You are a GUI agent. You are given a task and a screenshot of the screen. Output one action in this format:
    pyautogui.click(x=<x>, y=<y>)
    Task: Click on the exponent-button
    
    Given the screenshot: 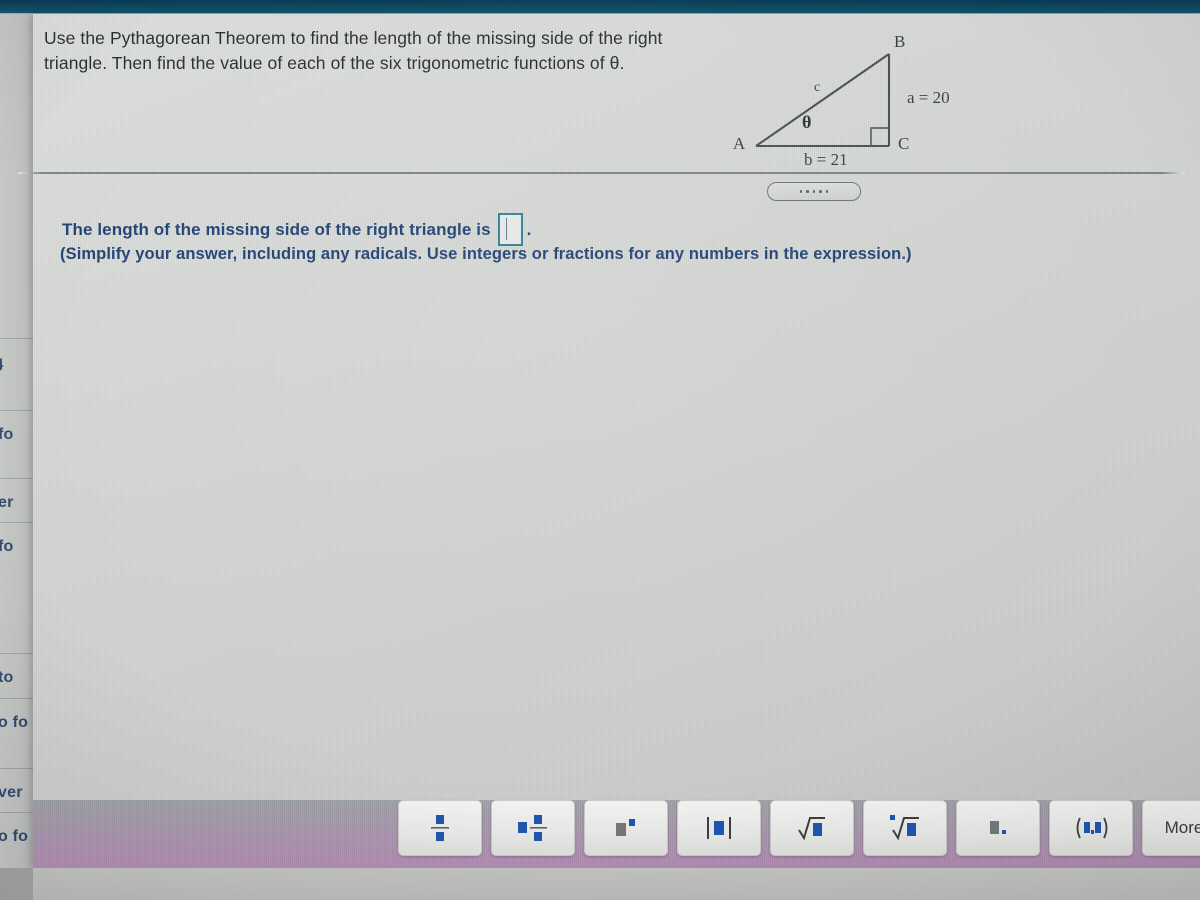 What is the action you would take?
    pyautogui.click(x=626, y=828)
    